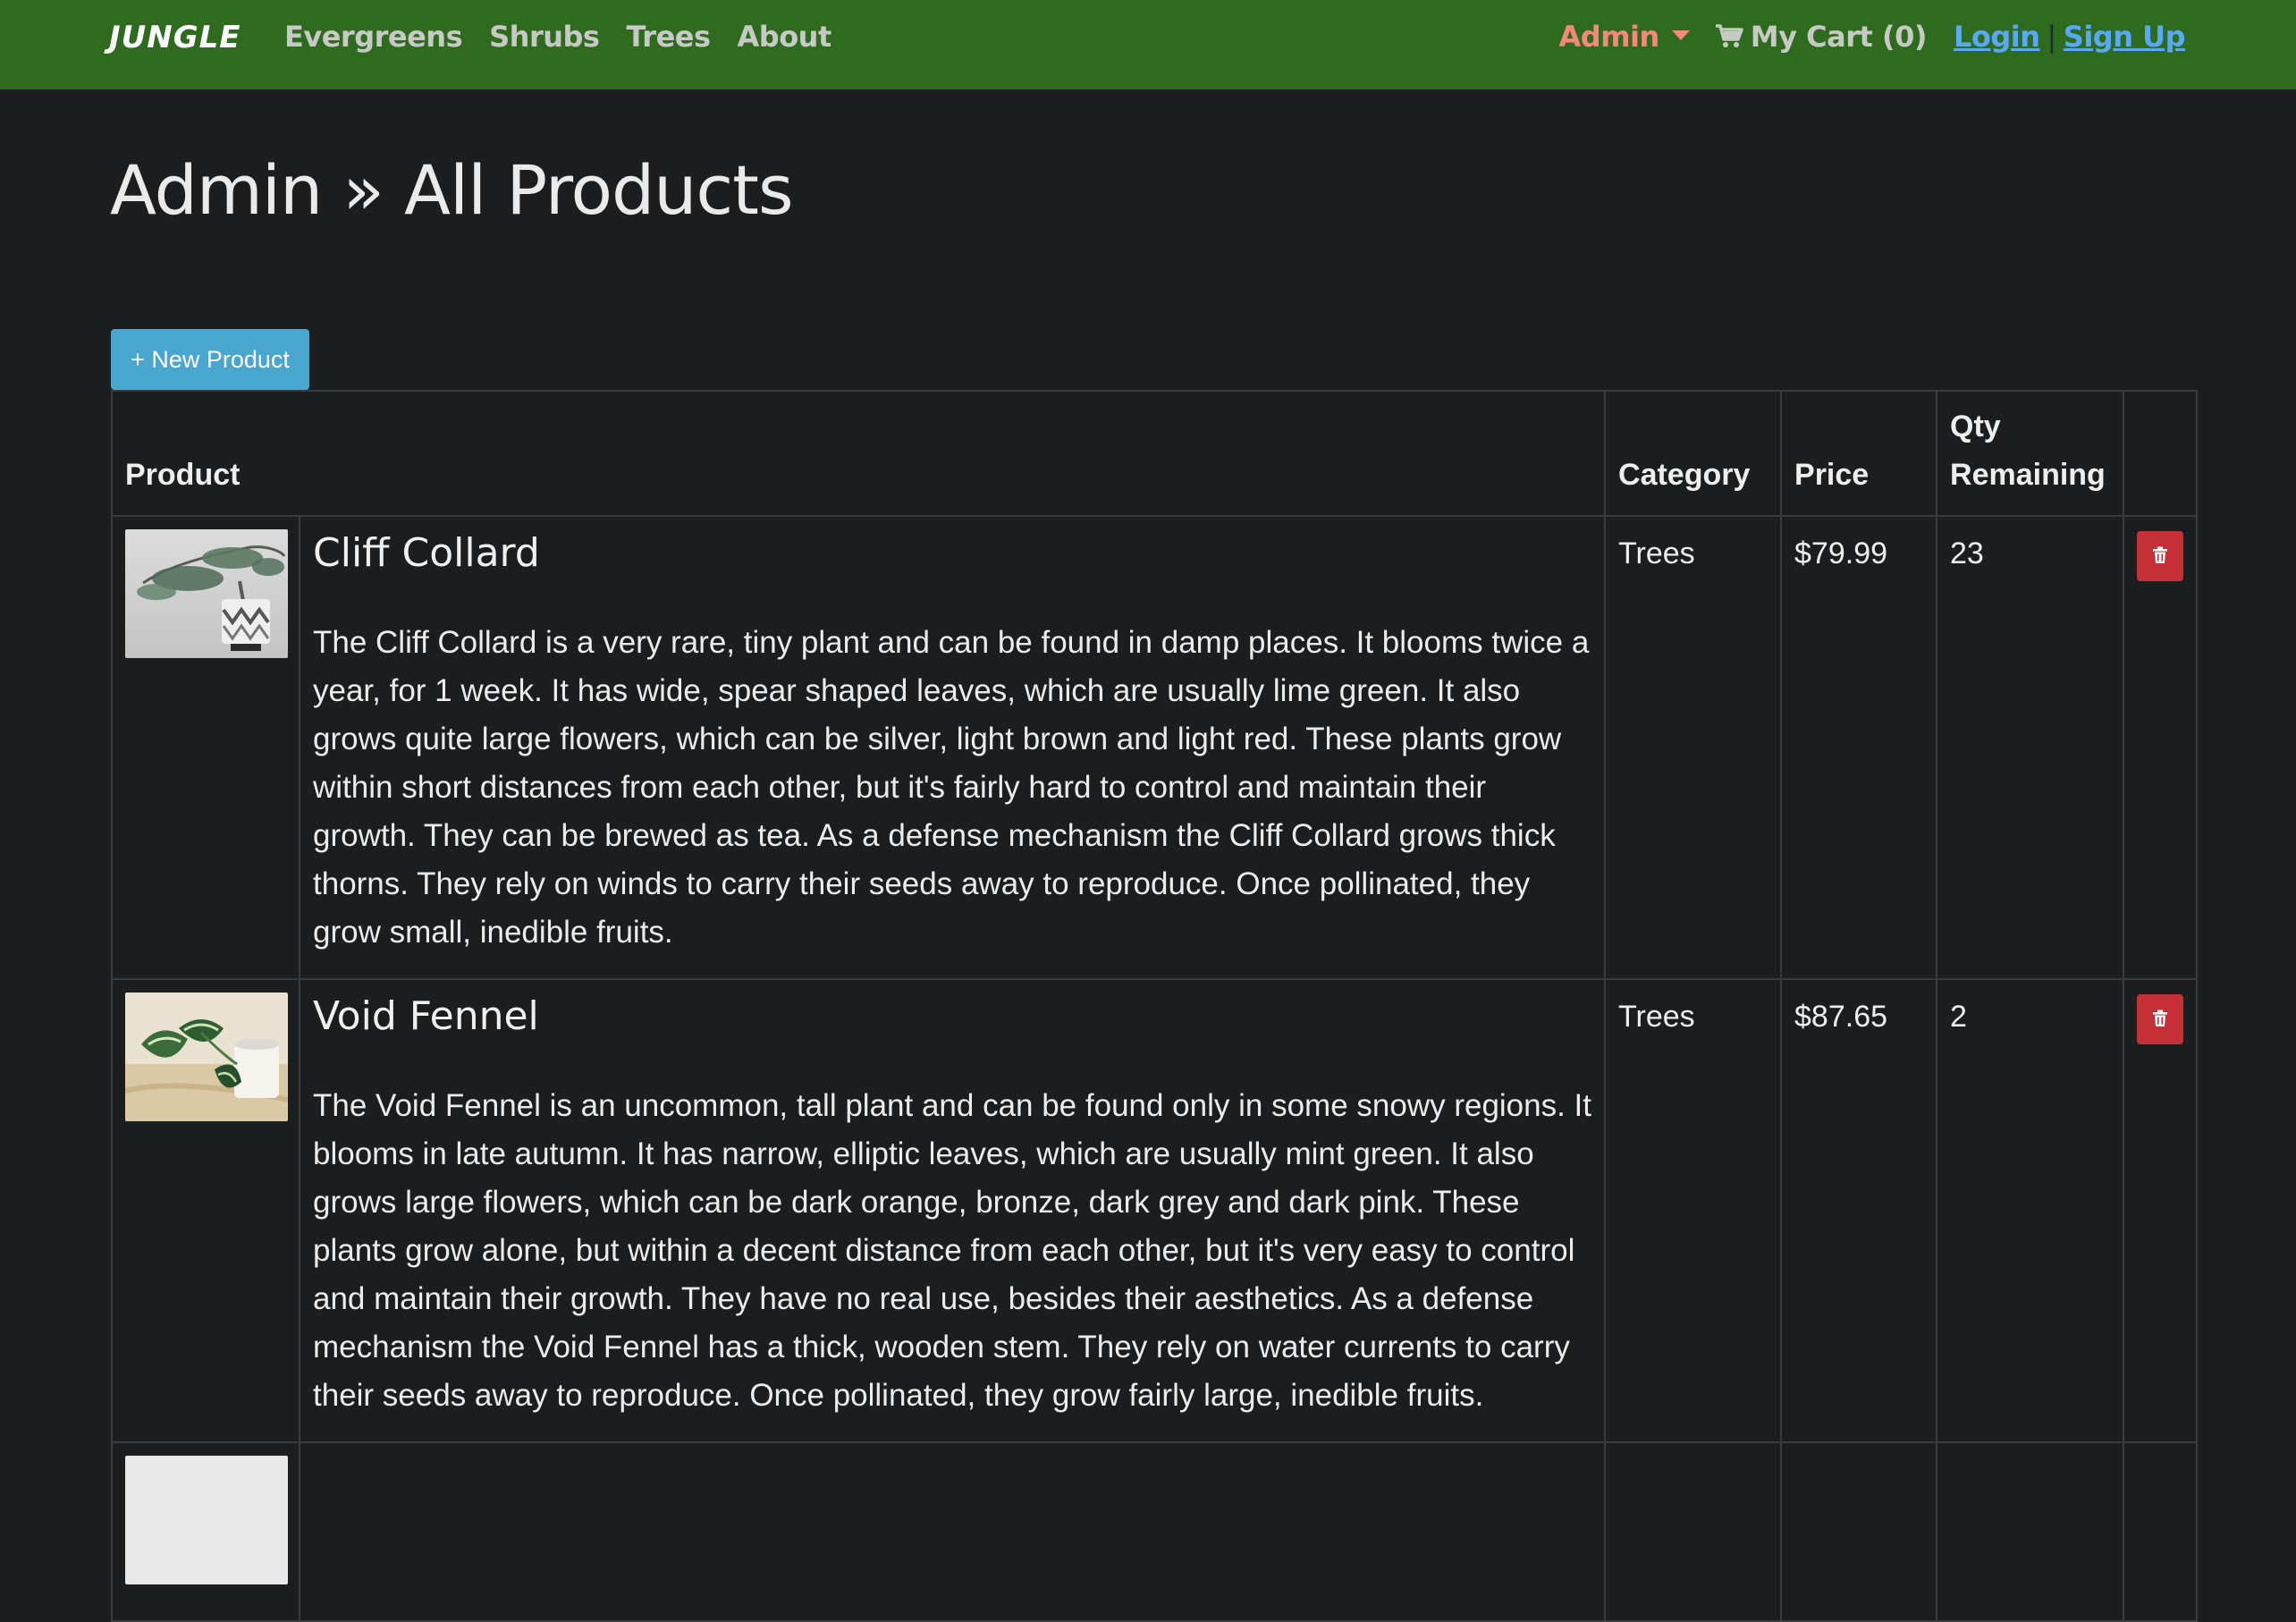  Describe the element at coordinates (1859, 747) in the screenshot. I see `product-price: $79.99` at that location.